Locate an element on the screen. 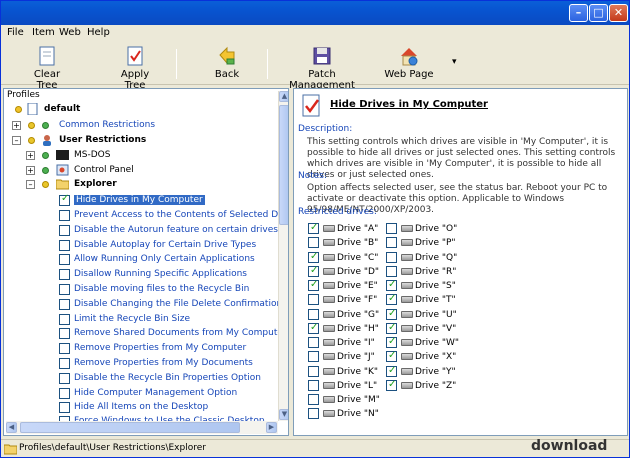  menu-item: Item is located at coordinates (43, 32).